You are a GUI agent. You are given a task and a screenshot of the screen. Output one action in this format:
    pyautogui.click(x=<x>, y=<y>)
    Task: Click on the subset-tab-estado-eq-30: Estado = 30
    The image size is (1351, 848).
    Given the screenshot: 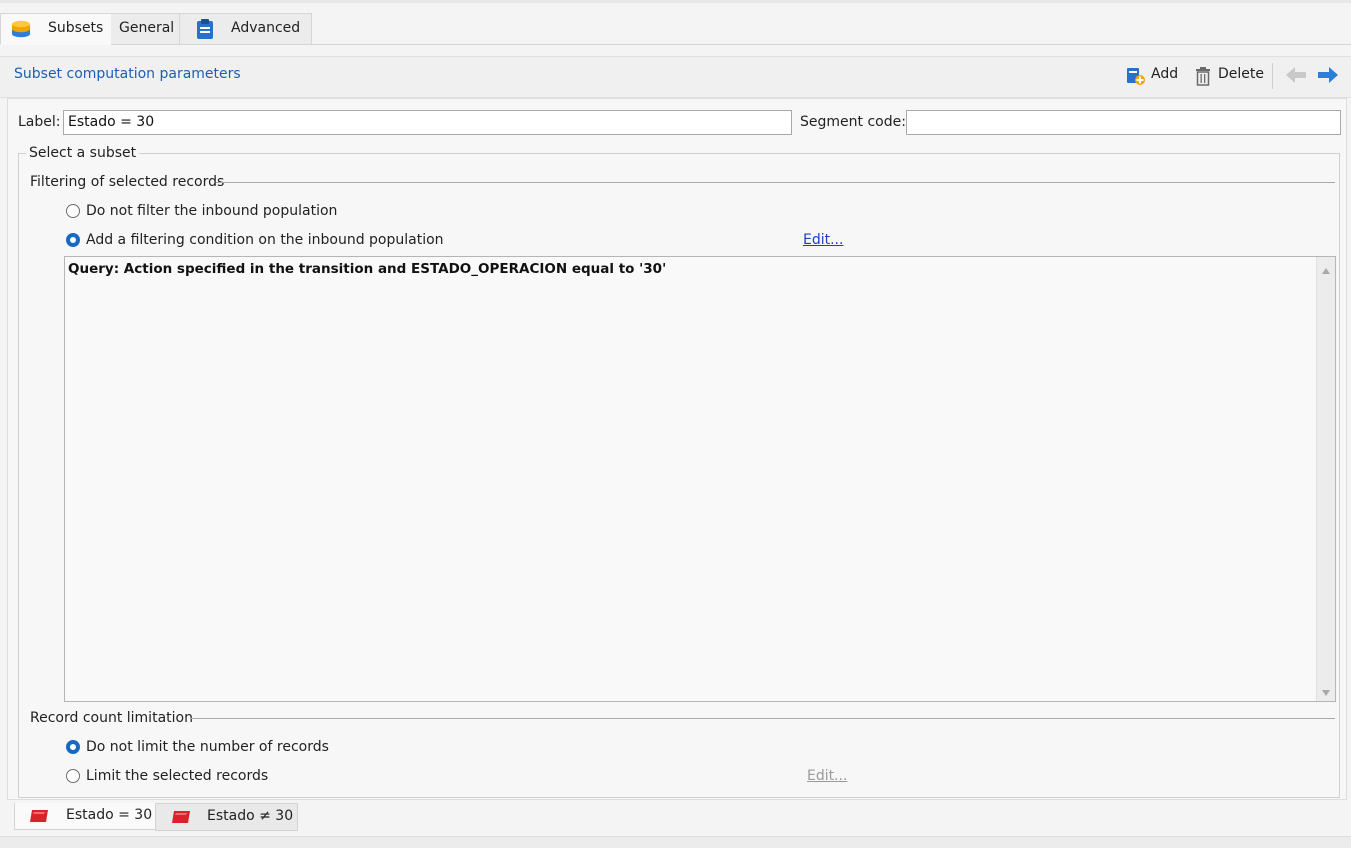 What is the action you would take?
    pyautogui.click(x=85, y=816)
    